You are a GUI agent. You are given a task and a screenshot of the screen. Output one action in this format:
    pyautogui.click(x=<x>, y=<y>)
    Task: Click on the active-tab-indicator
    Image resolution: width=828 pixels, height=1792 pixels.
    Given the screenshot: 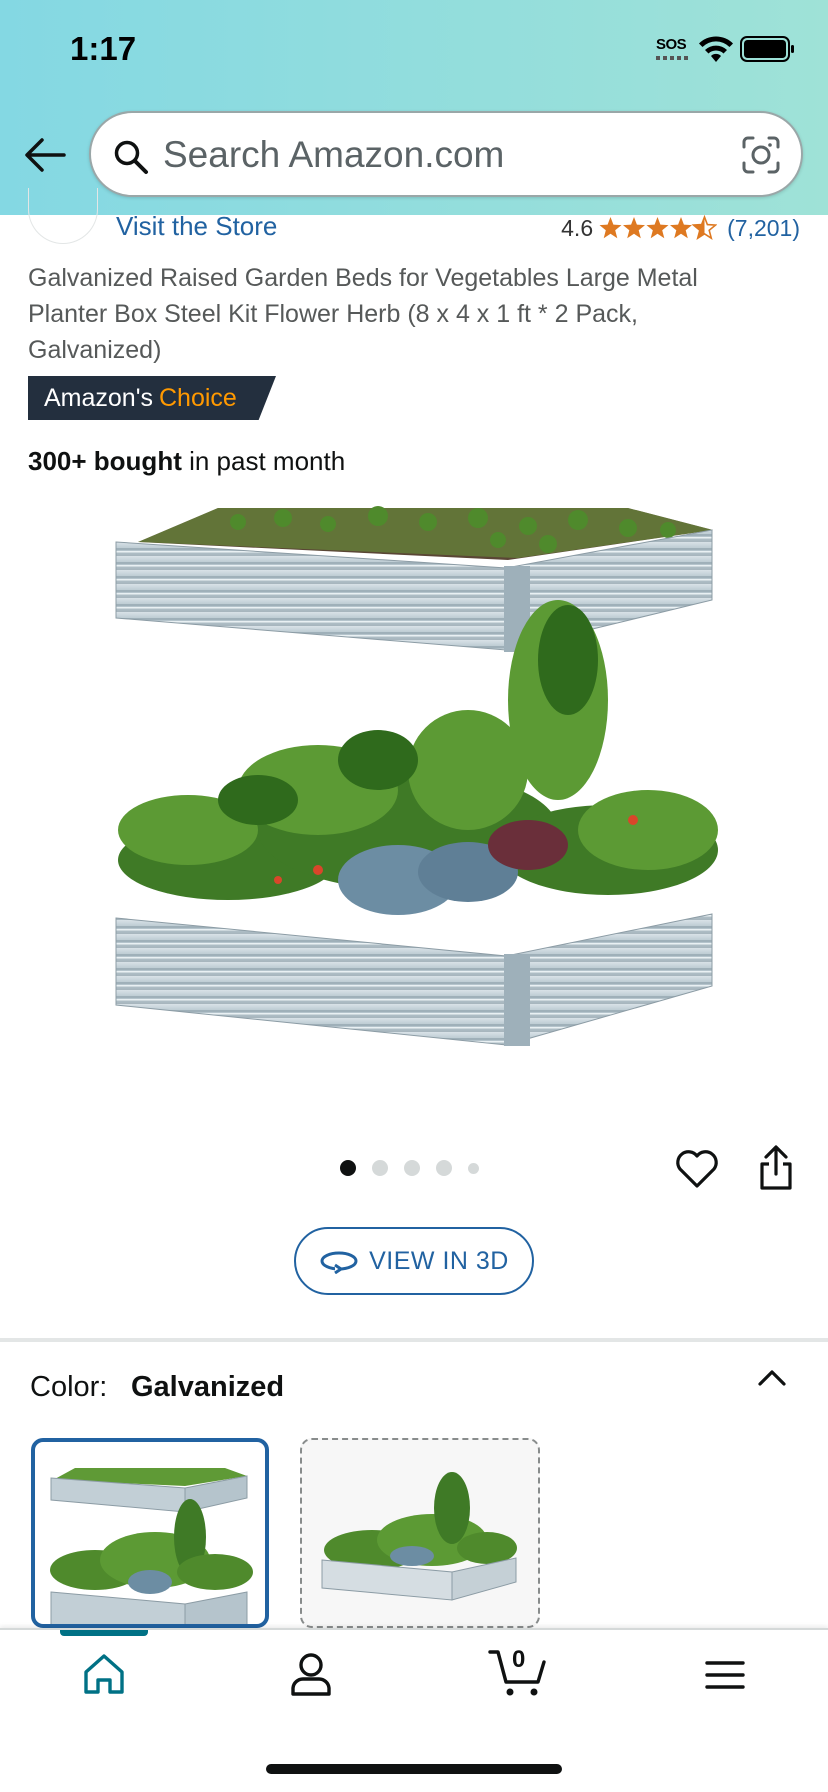 What is the action you would take?
    pyautogui.click(x=104, y=1633)
    